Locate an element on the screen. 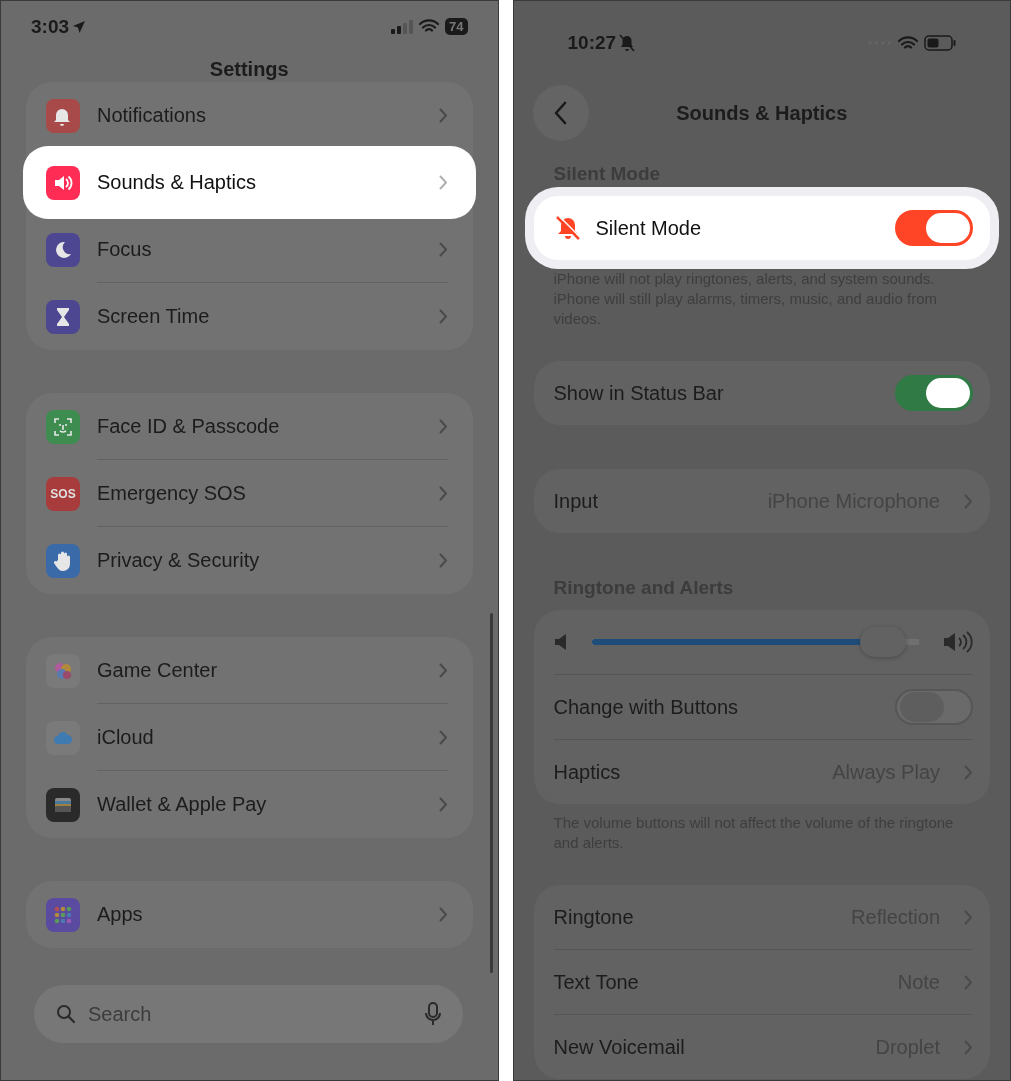 The height and width of the screenshot is (1081, 1011). time-text: 3:03 is located at coordinates (50, 26).